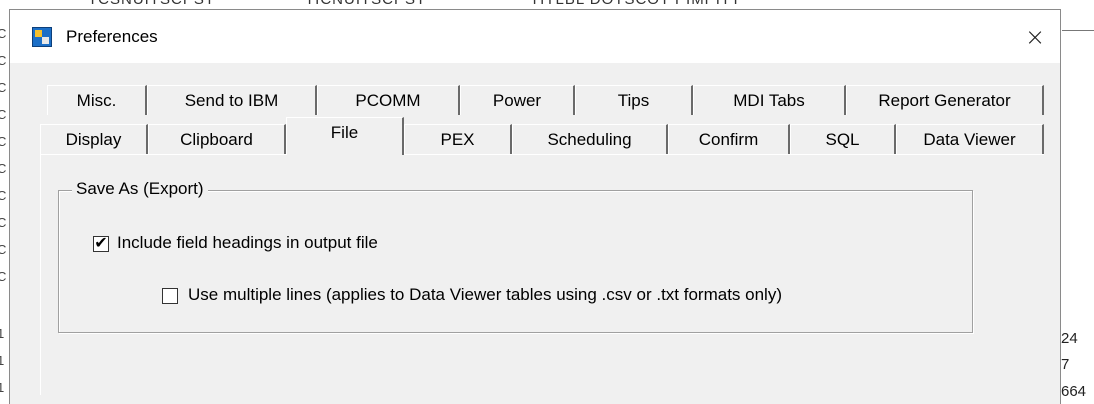 Image resolution: width=1094 pixels, height=404 pixels. What do you see at coordinates (1069, 338) in the screenshot?
I see `background-value: 24` at bounding box center [1069, 338].